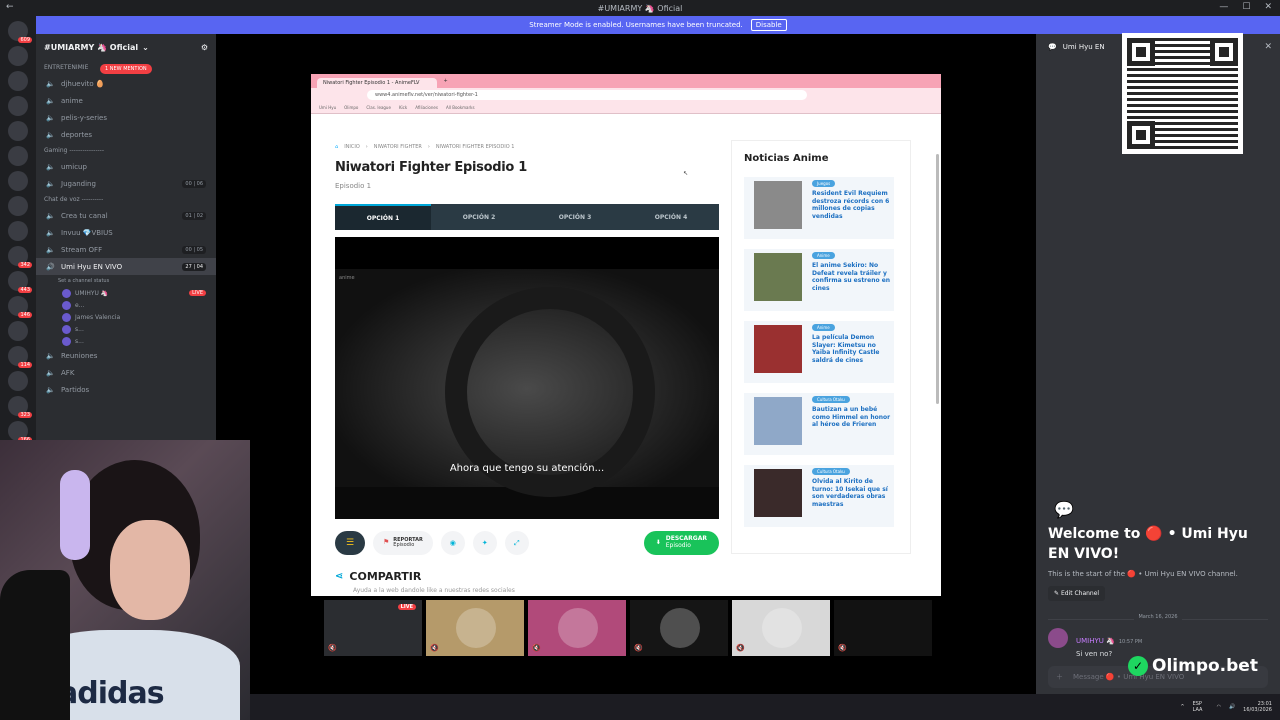  What do you see at coordinates (20, 407) in the screenshot?
I see `server-icon: 323` at bounding box center [20, 407].